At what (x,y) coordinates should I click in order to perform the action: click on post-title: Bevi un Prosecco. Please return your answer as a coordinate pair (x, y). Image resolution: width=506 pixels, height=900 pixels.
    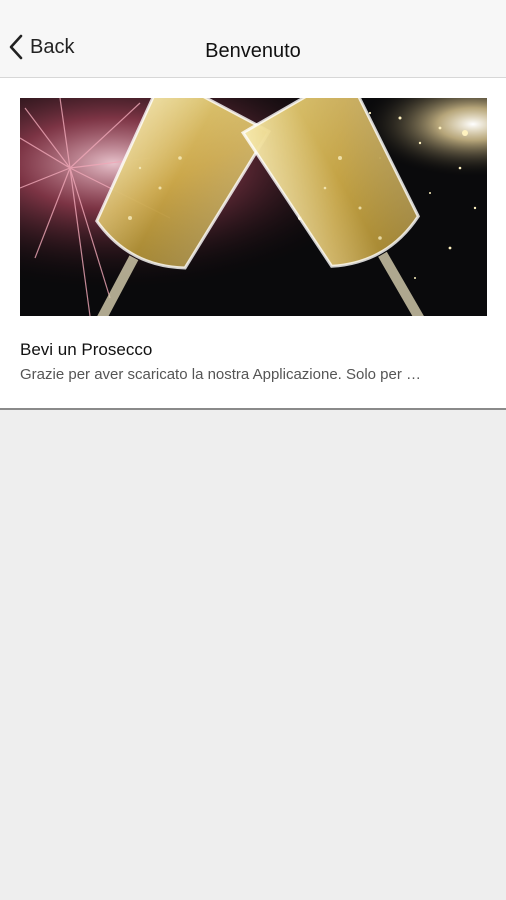
    Looking at the image, I should click on (86, 349).